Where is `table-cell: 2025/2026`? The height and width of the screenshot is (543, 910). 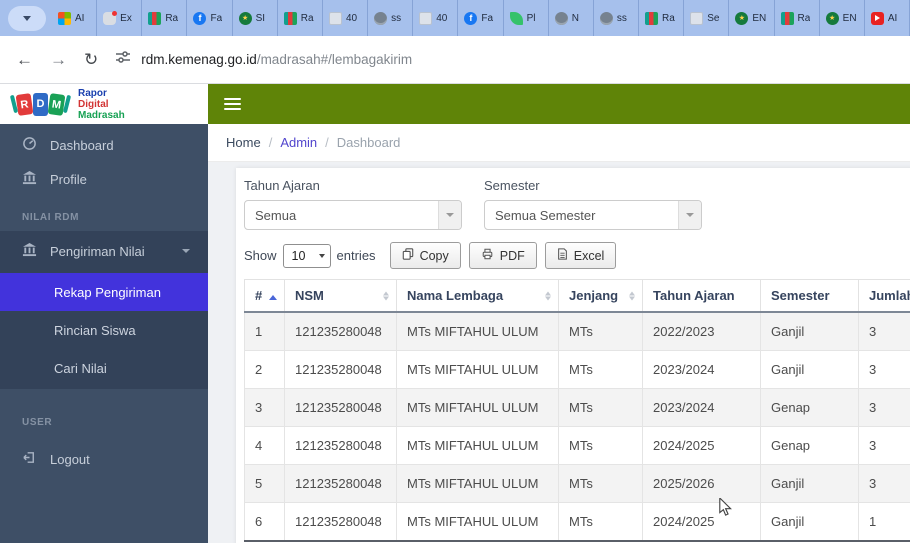
table-cell: 2025/2026 is located at coordinates (701, 483).